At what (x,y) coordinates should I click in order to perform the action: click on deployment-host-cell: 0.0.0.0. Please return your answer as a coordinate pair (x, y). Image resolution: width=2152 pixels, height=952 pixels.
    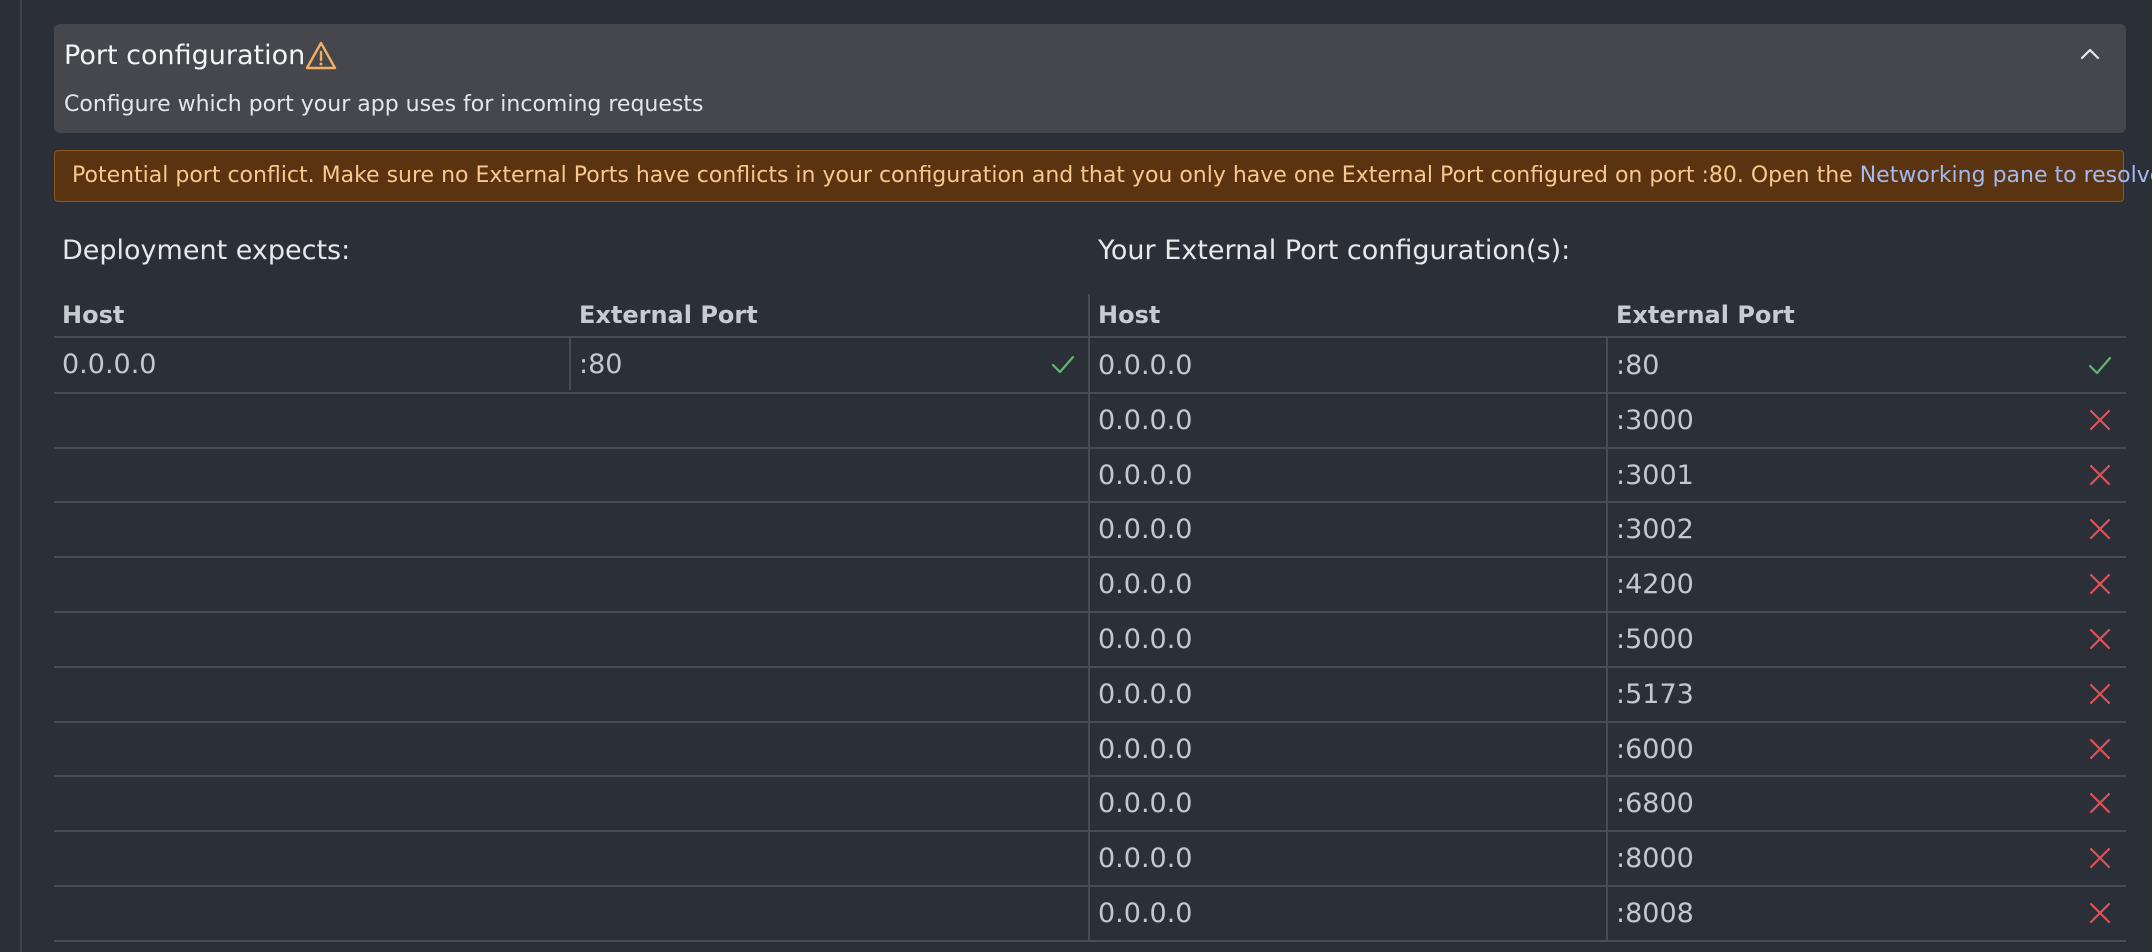
    Looking at the image, I should click on (109, 364).